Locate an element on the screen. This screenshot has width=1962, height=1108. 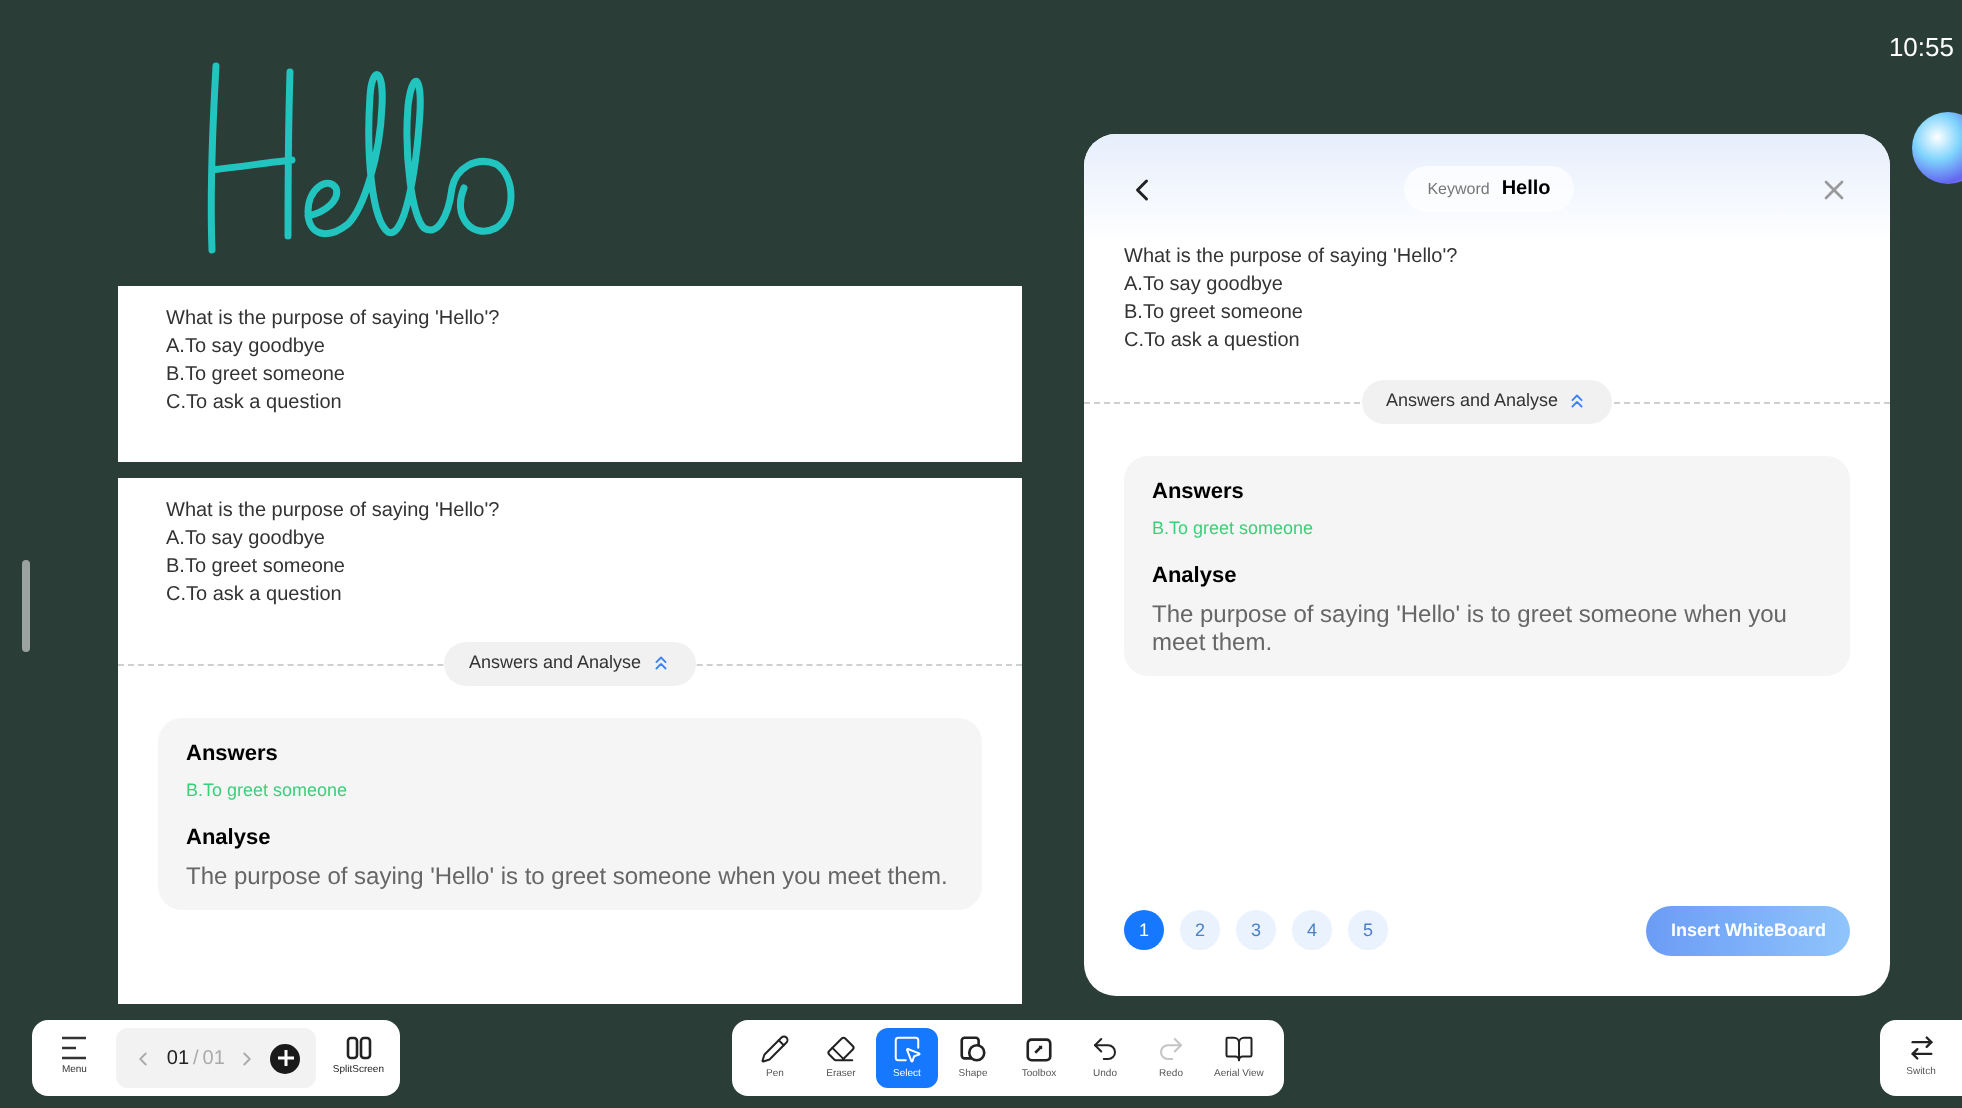
page-number: 3 is located at coordinates (1256, 930).